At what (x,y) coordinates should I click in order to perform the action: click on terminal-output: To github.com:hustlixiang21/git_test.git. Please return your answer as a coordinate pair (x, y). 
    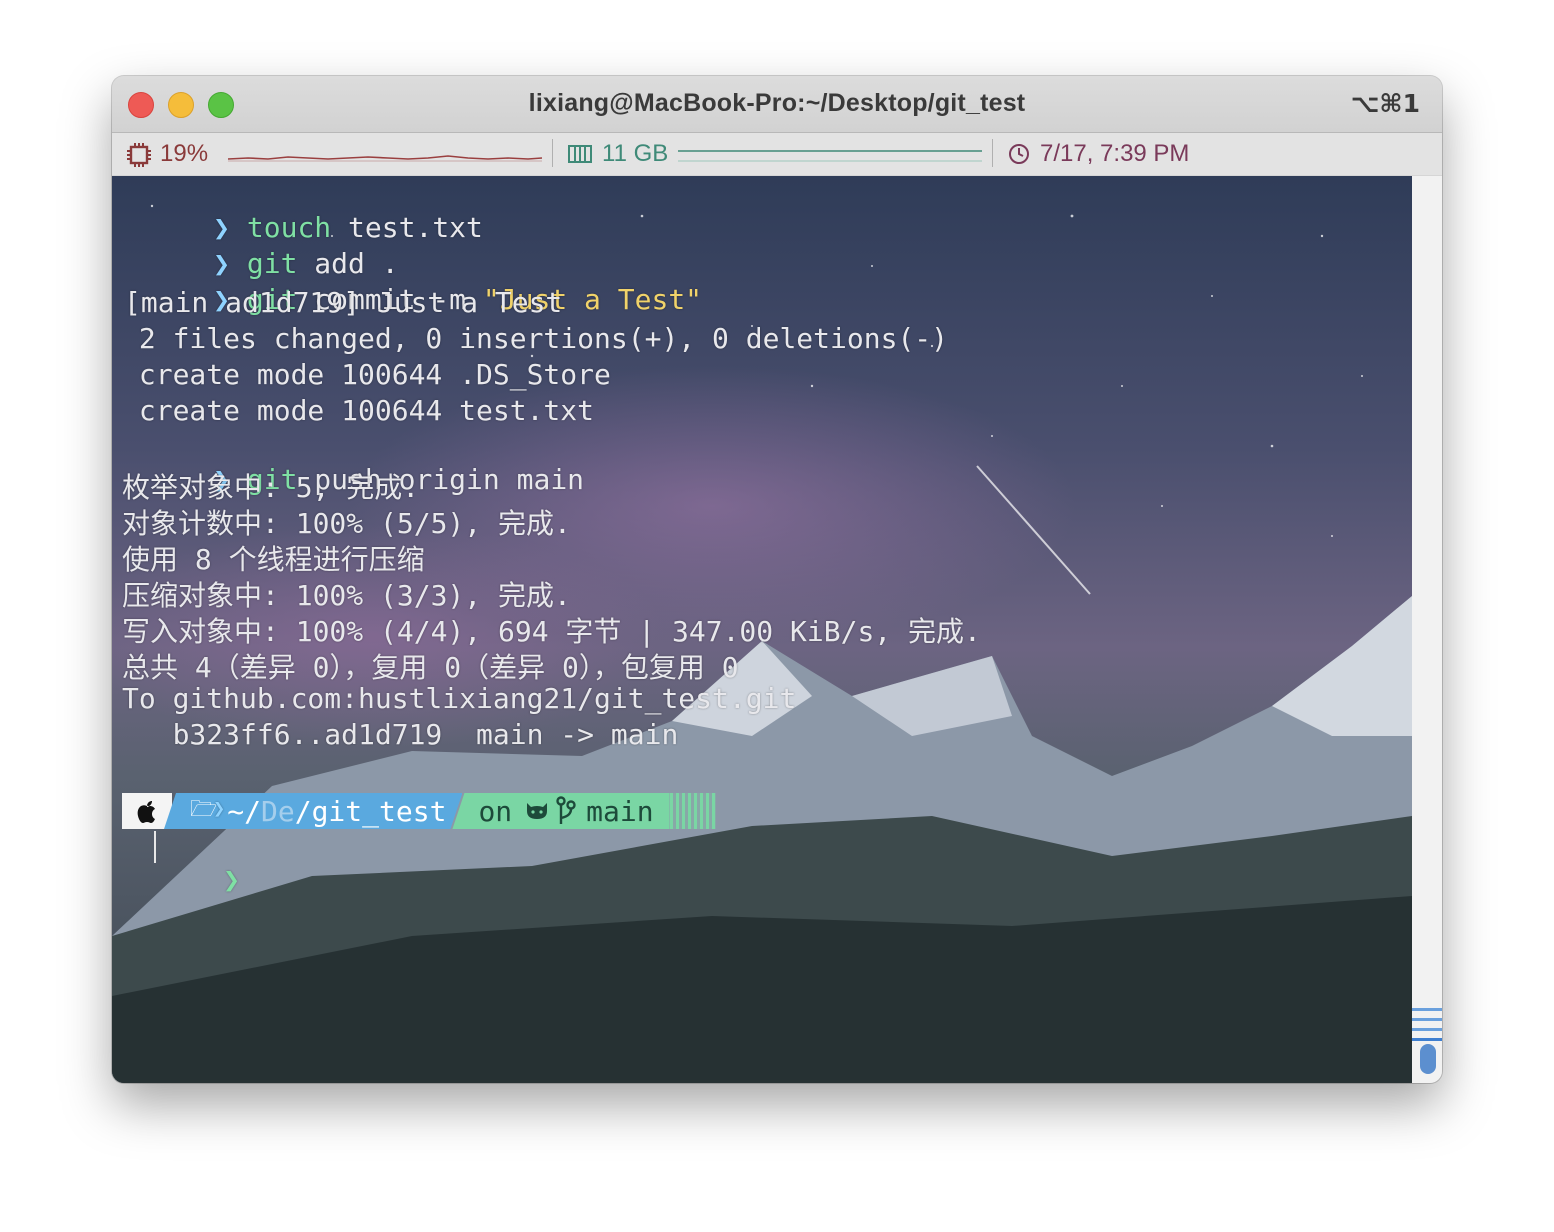
    Looking at the image, I should click on (459, 698).